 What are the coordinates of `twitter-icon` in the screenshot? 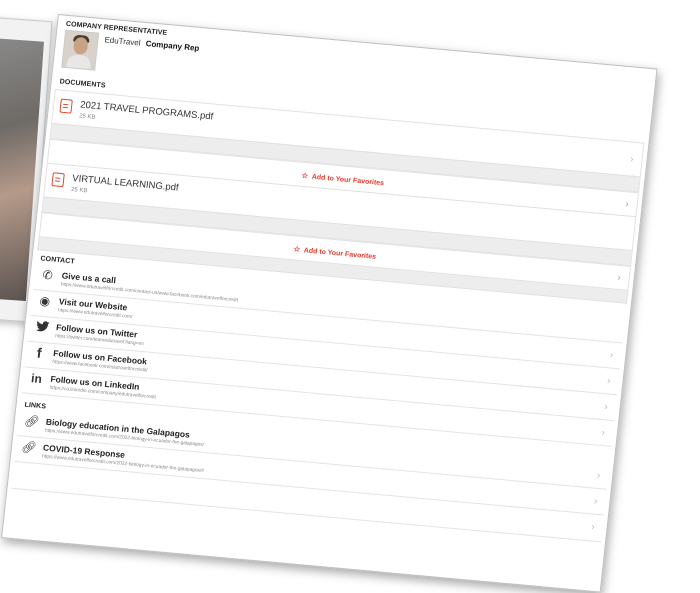 It's located at (41, 327).